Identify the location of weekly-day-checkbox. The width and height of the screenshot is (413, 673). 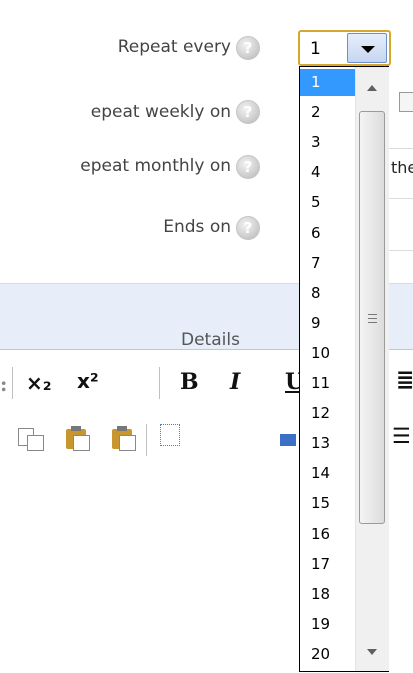
(406, 102).